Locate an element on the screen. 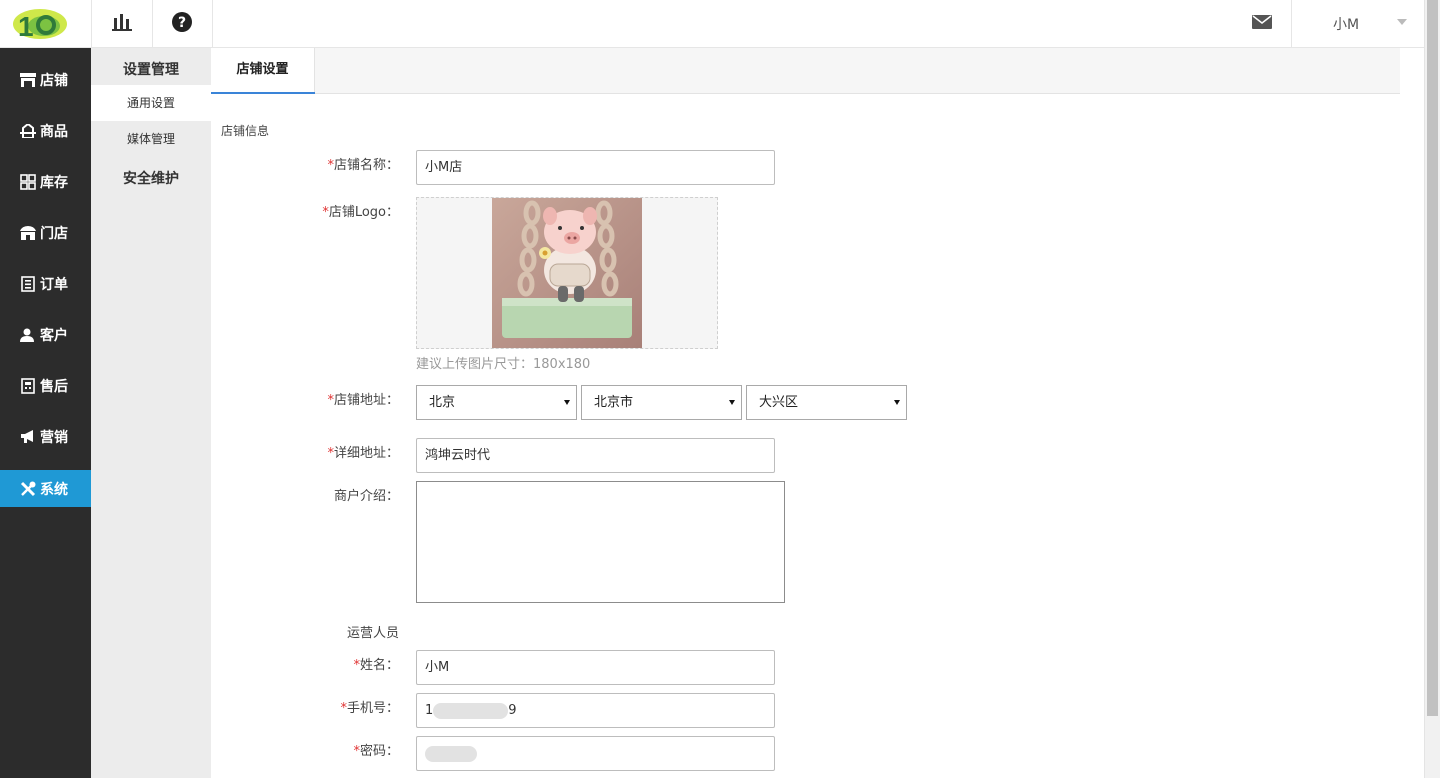 This screenshot has width=1440, height=778. user-name: 小M is located at coordinates (1346, 25).